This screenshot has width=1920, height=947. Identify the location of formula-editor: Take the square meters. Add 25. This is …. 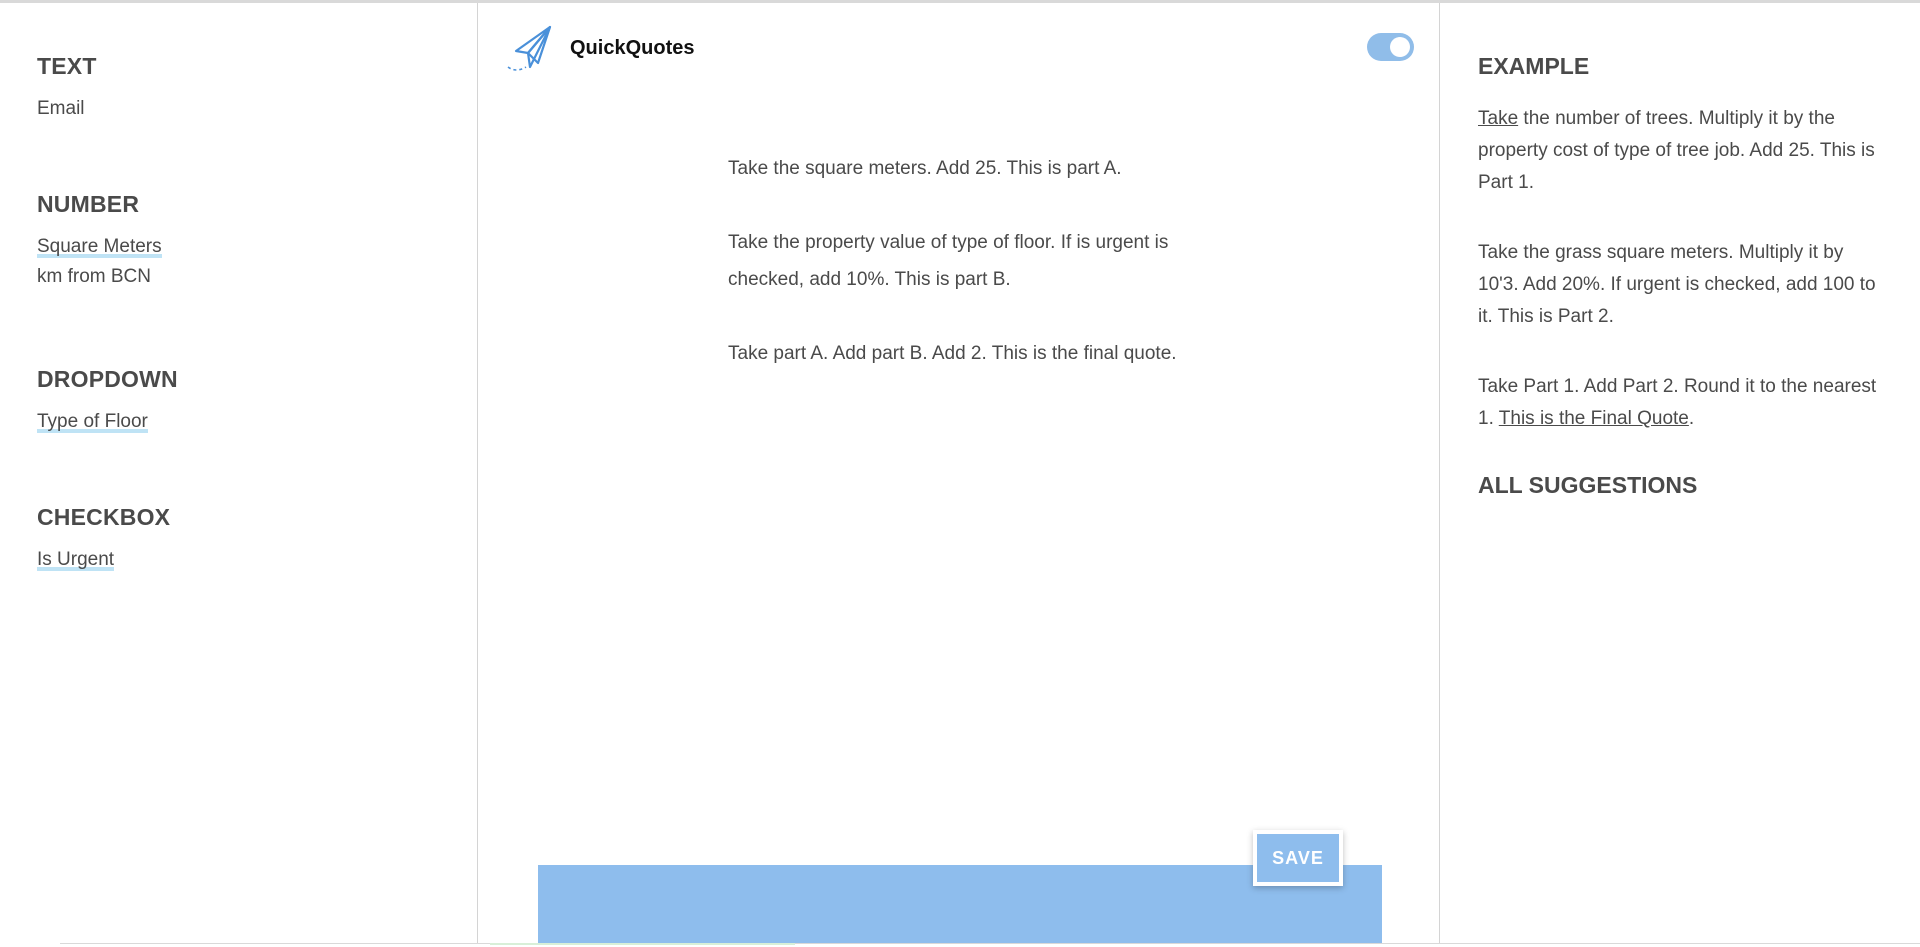
(988, 279).